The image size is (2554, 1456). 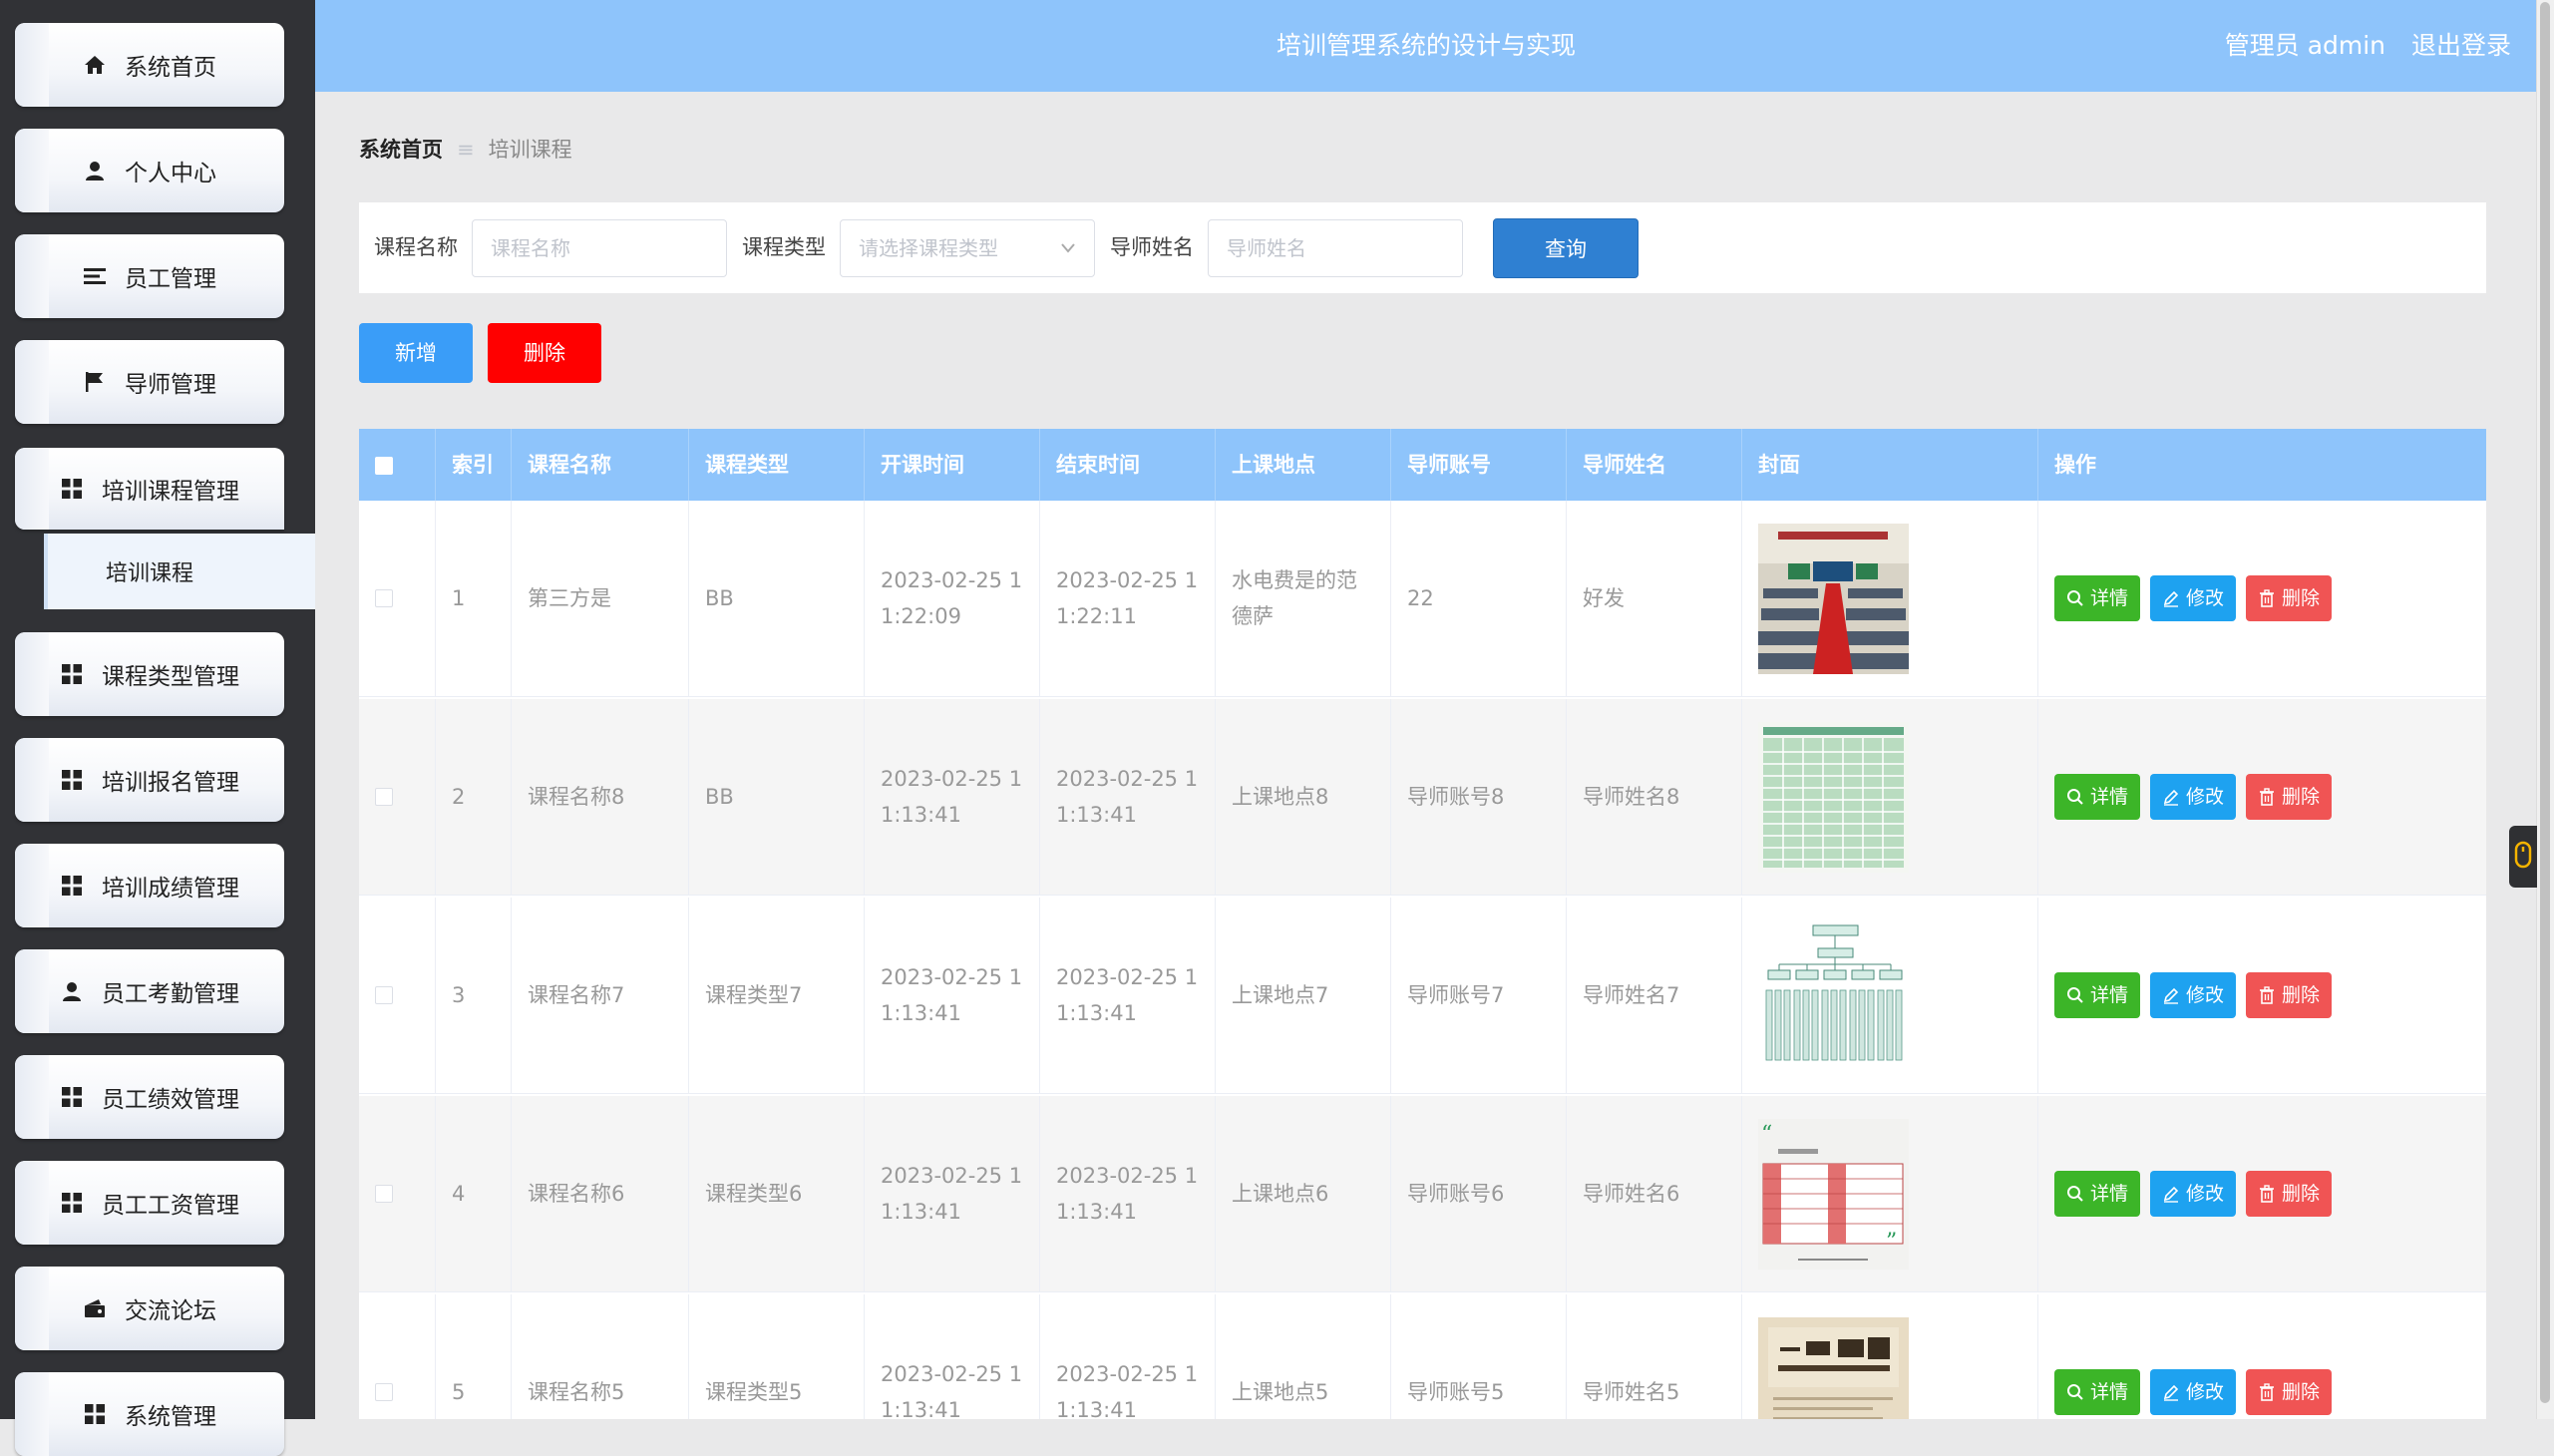 What do you see at coordinates (1456, 1194) in the screenshot?
I see `cell-text: 导师账号6` at bounding box center [1456, 1194].